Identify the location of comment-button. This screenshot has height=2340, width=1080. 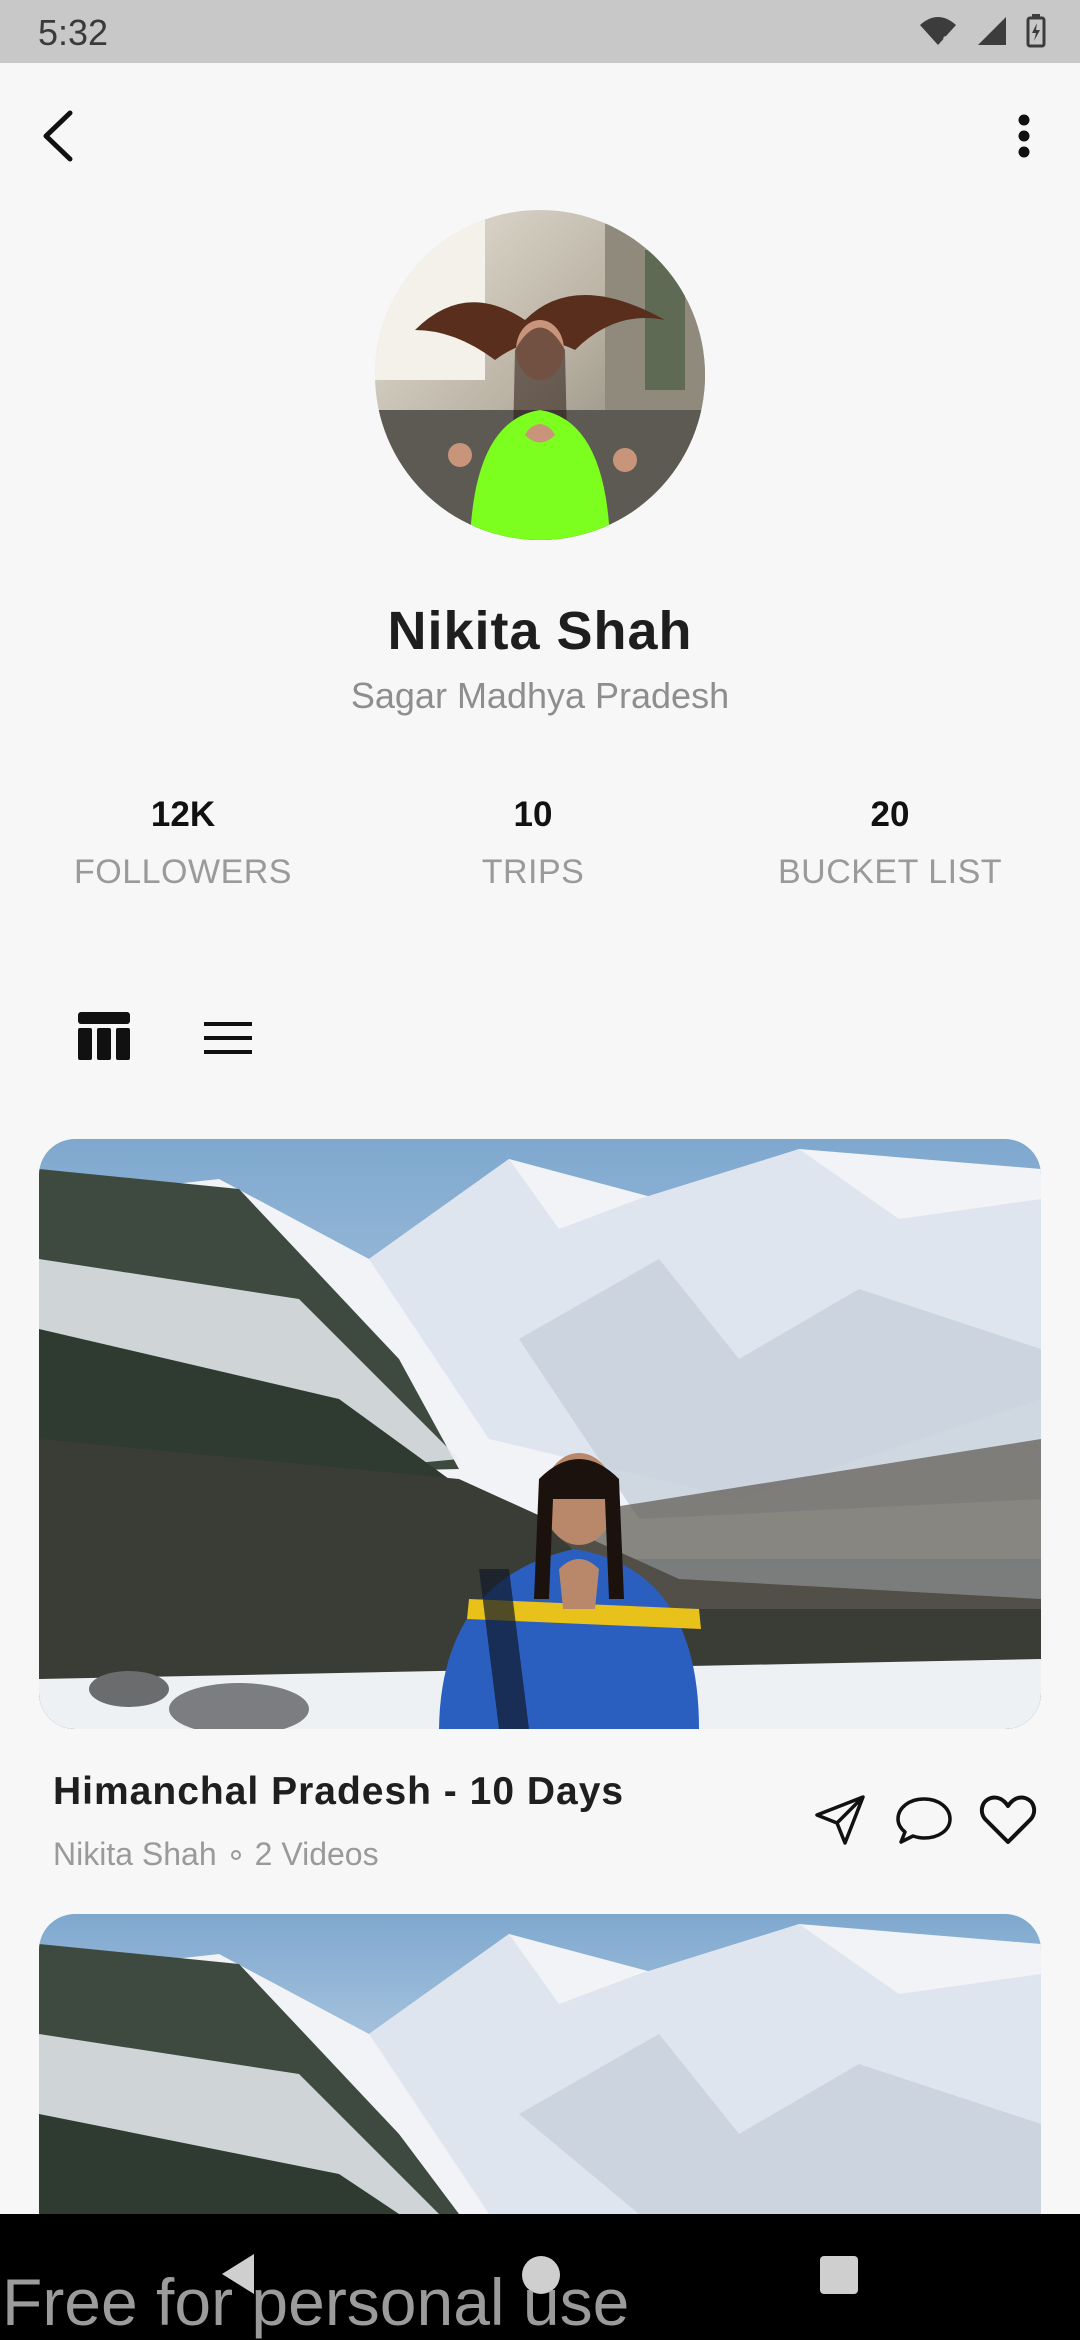
(924, 1820).